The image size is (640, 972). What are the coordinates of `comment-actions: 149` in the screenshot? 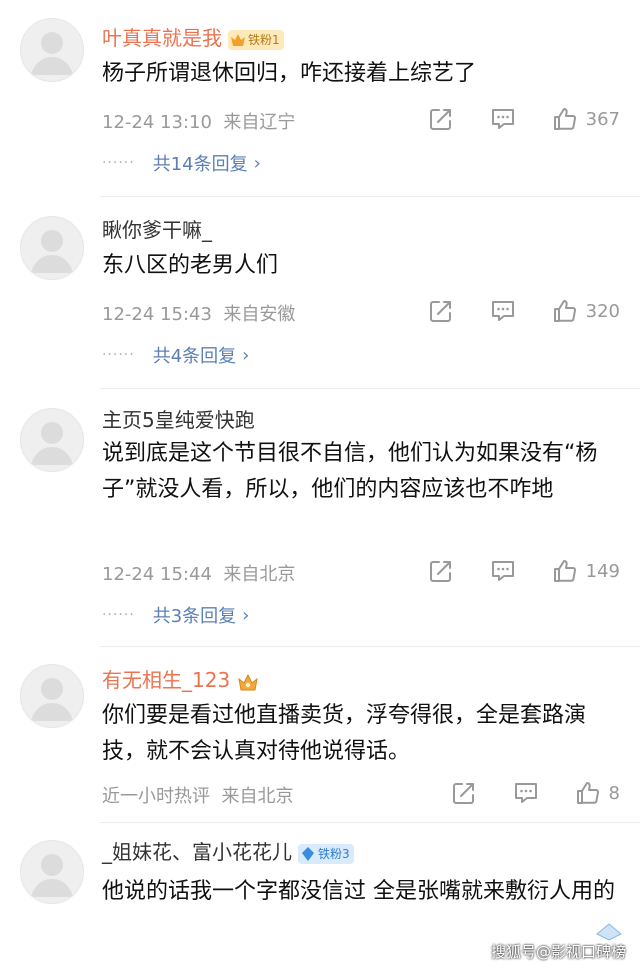 It's located at (506, 571).